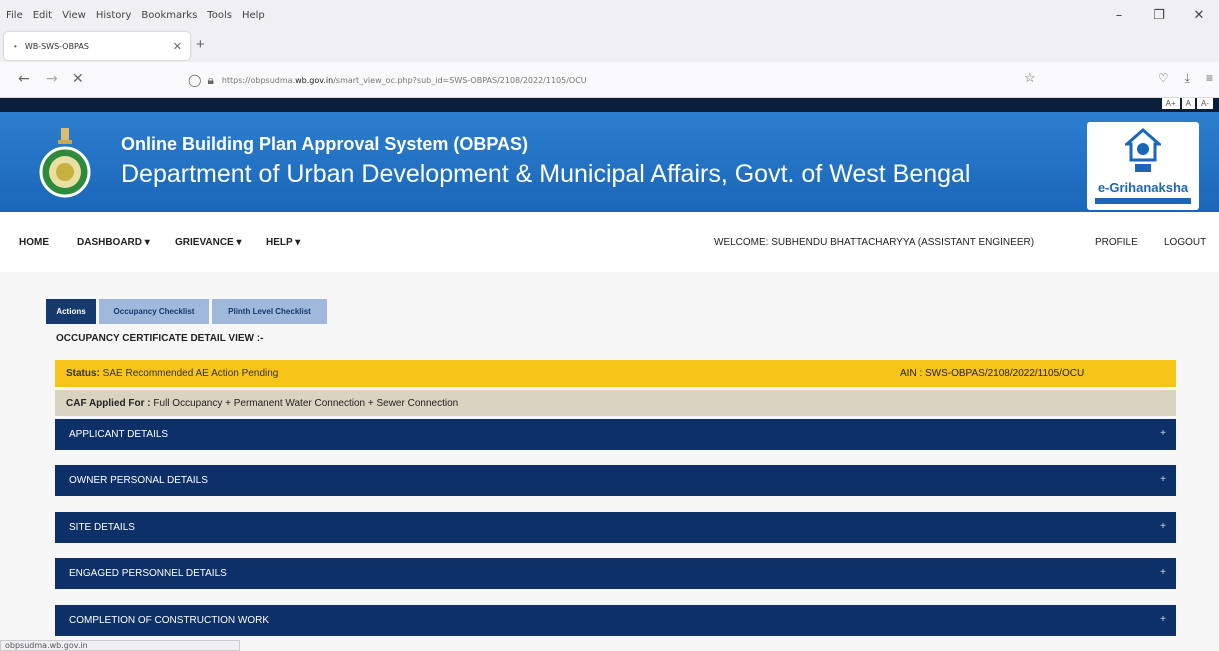 This screenshot has width=1219, height=651. I want to click on west-bengal-emblem-icon, so click(65, 163).